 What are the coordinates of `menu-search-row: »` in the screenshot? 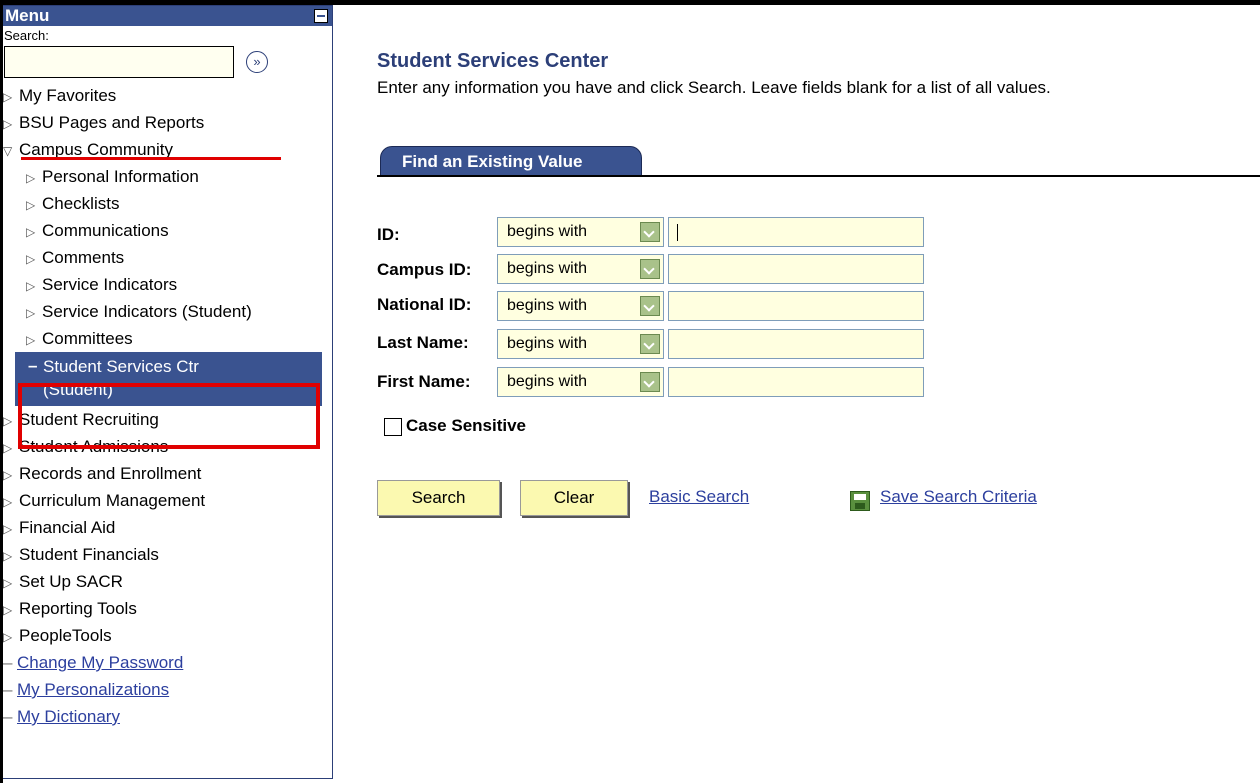 It's located at (167, 63).